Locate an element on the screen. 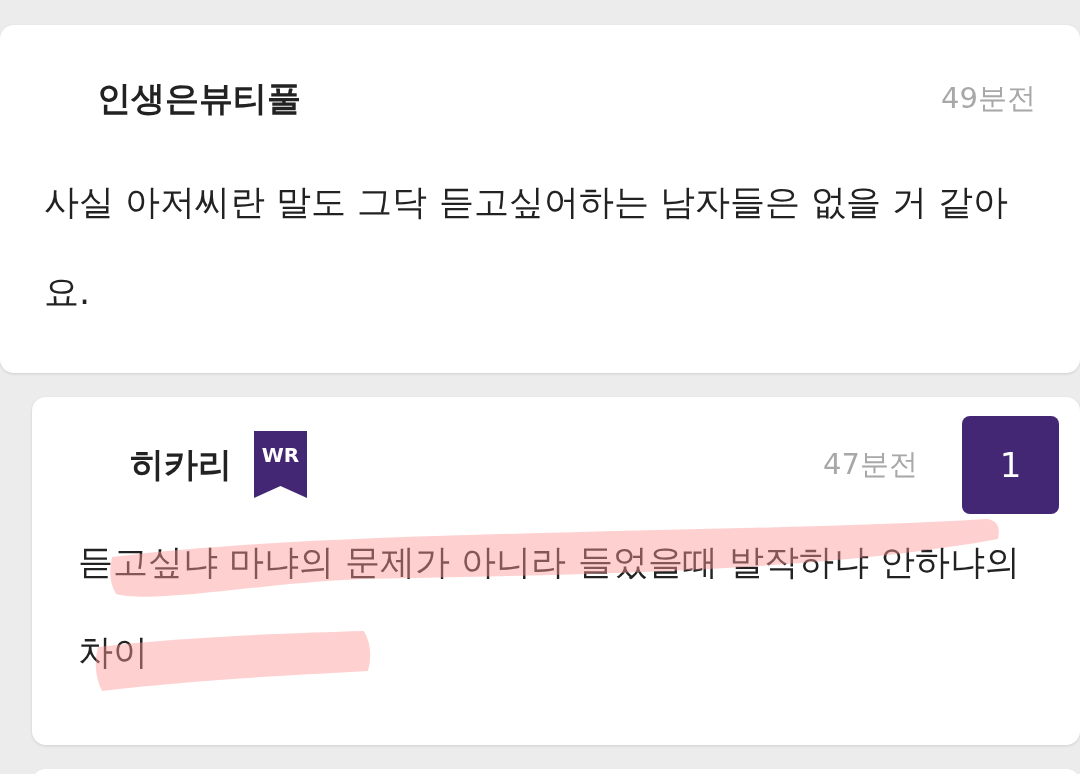 Image resolution: width=1080 pixels, height=774 pixels. writer-badge: WR is located at coordinates (280, 464).